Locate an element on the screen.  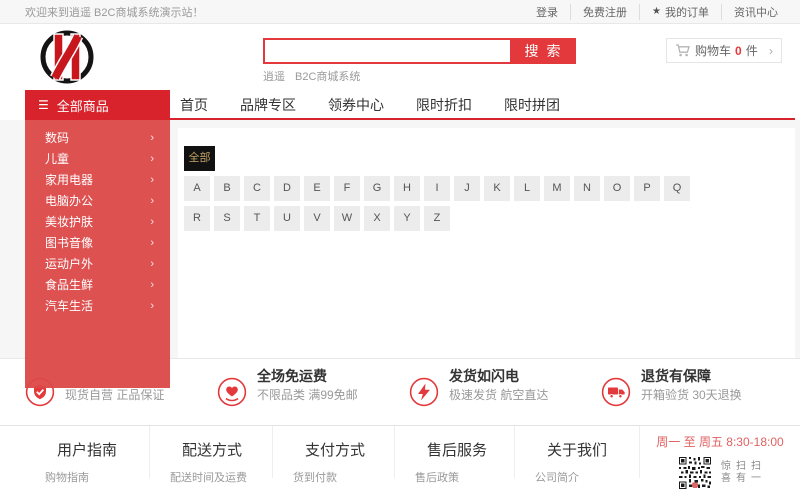
star-icon: ★ is located at coordinates (656, 11).